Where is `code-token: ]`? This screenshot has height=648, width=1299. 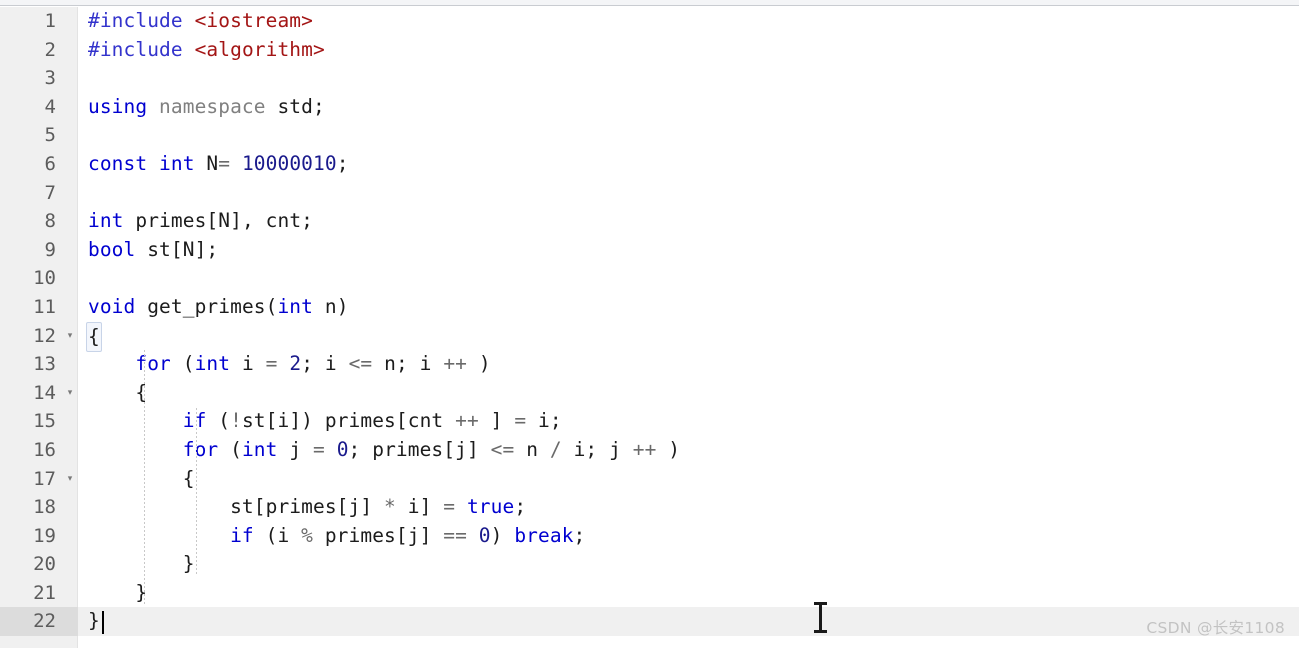 code-token: ] is located at coordinates (431, 535).